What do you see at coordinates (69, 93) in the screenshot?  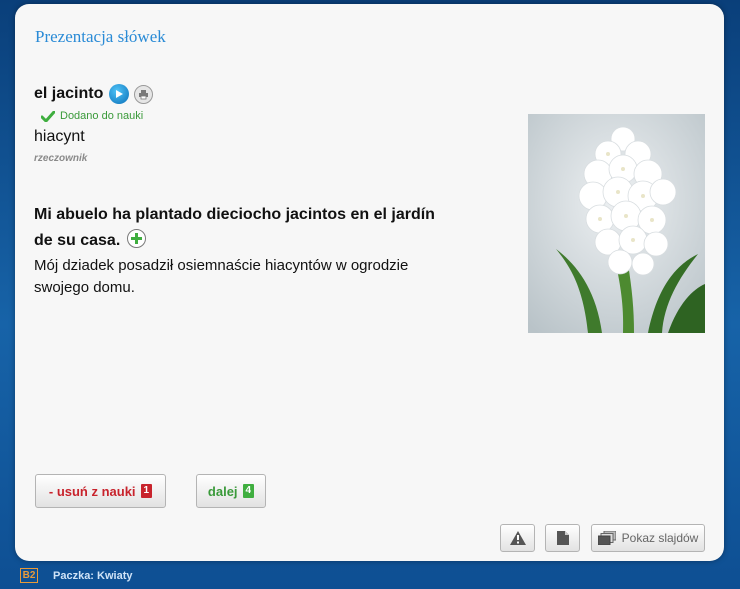 I see `word-text: el jacinto` at bounding box center [69, 93].